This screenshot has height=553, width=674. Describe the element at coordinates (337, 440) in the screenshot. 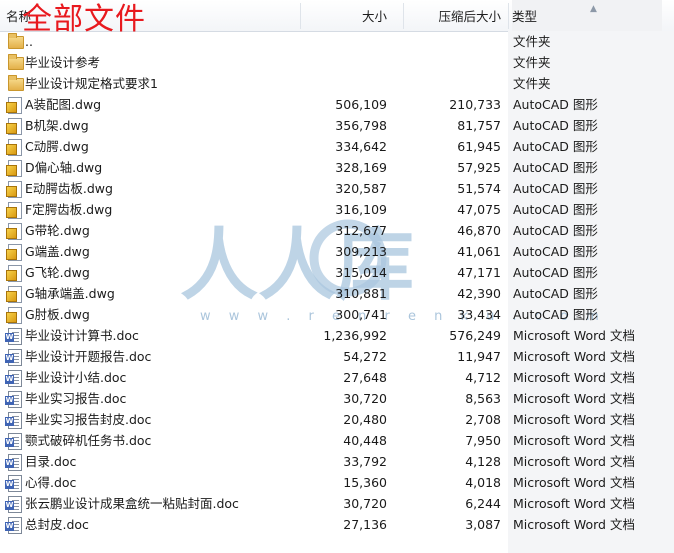

I see `file-row: 颚式破碎机任务书.doc 40,448 7,950 Microsoft Word 文档` at that location.